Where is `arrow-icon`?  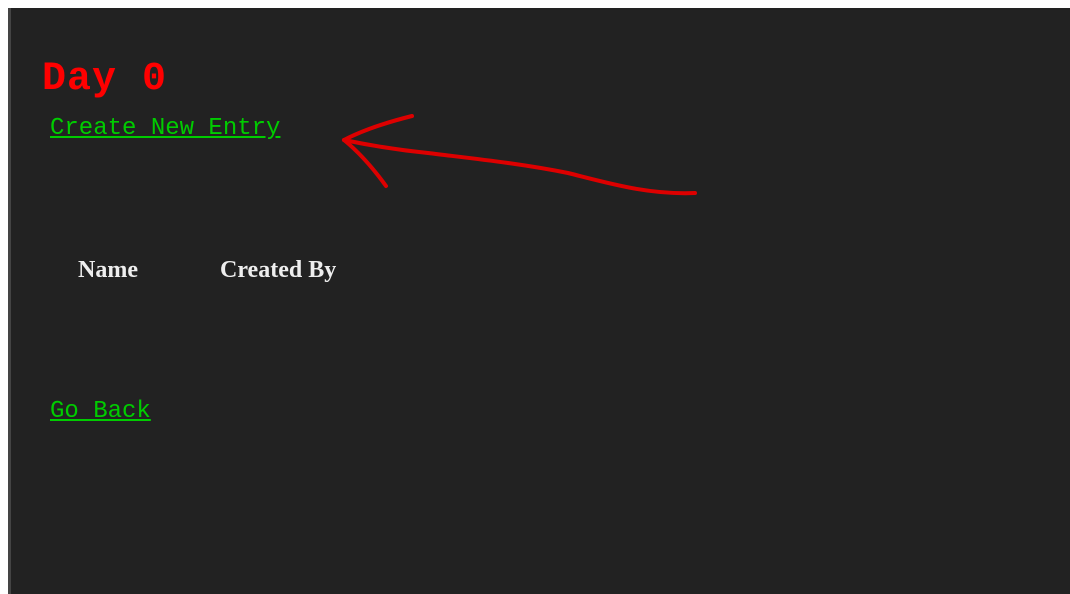 arrow-icon is located at coordinates (519, 155).